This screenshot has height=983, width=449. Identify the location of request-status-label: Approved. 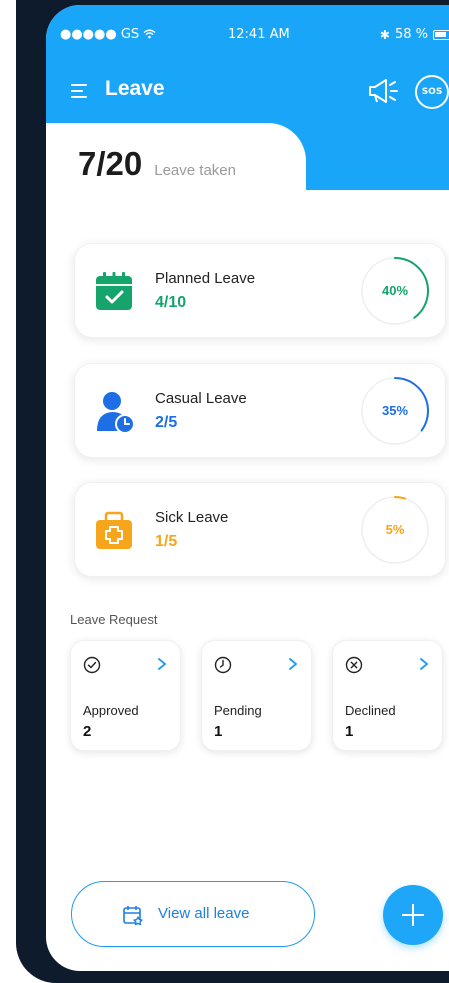
(111, 710).